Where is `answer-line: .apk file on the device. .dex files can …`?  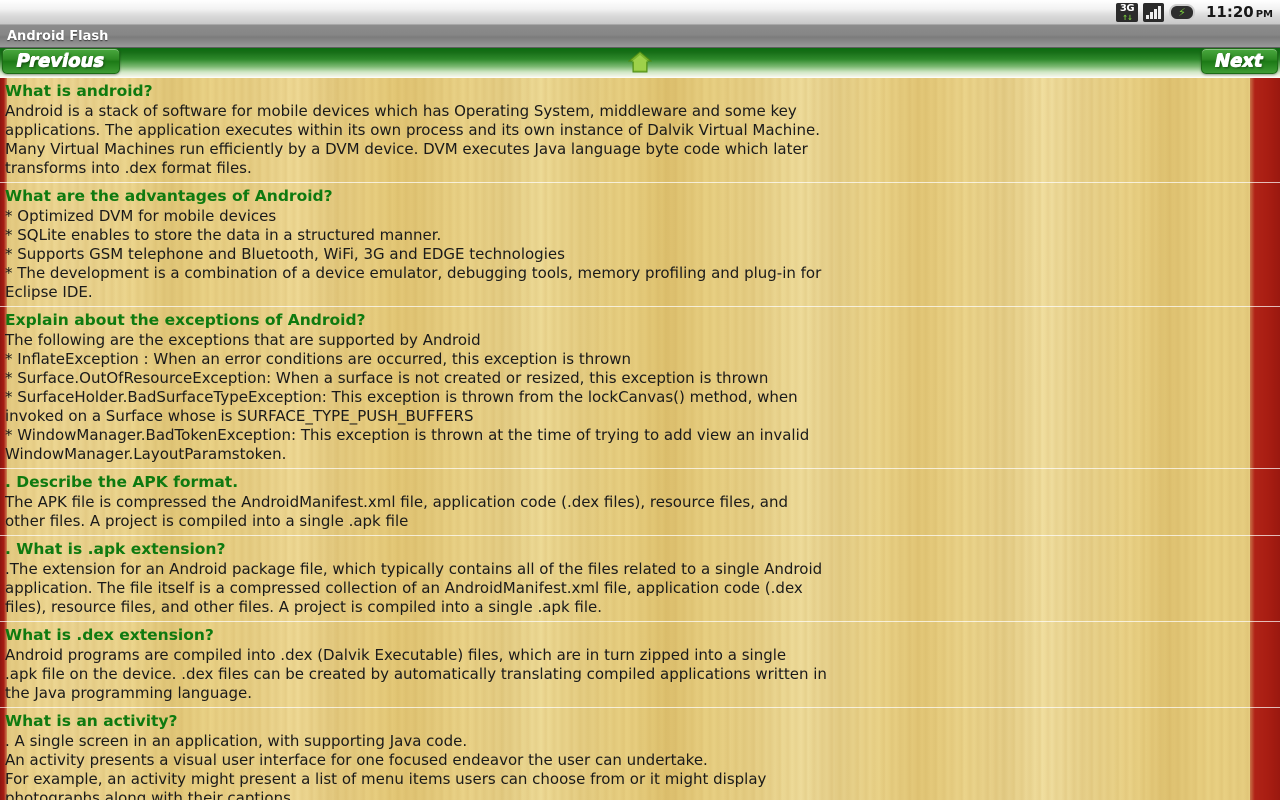 answer-line: .apk file on the device. .dex files can … is located at coordinates (416, 674).